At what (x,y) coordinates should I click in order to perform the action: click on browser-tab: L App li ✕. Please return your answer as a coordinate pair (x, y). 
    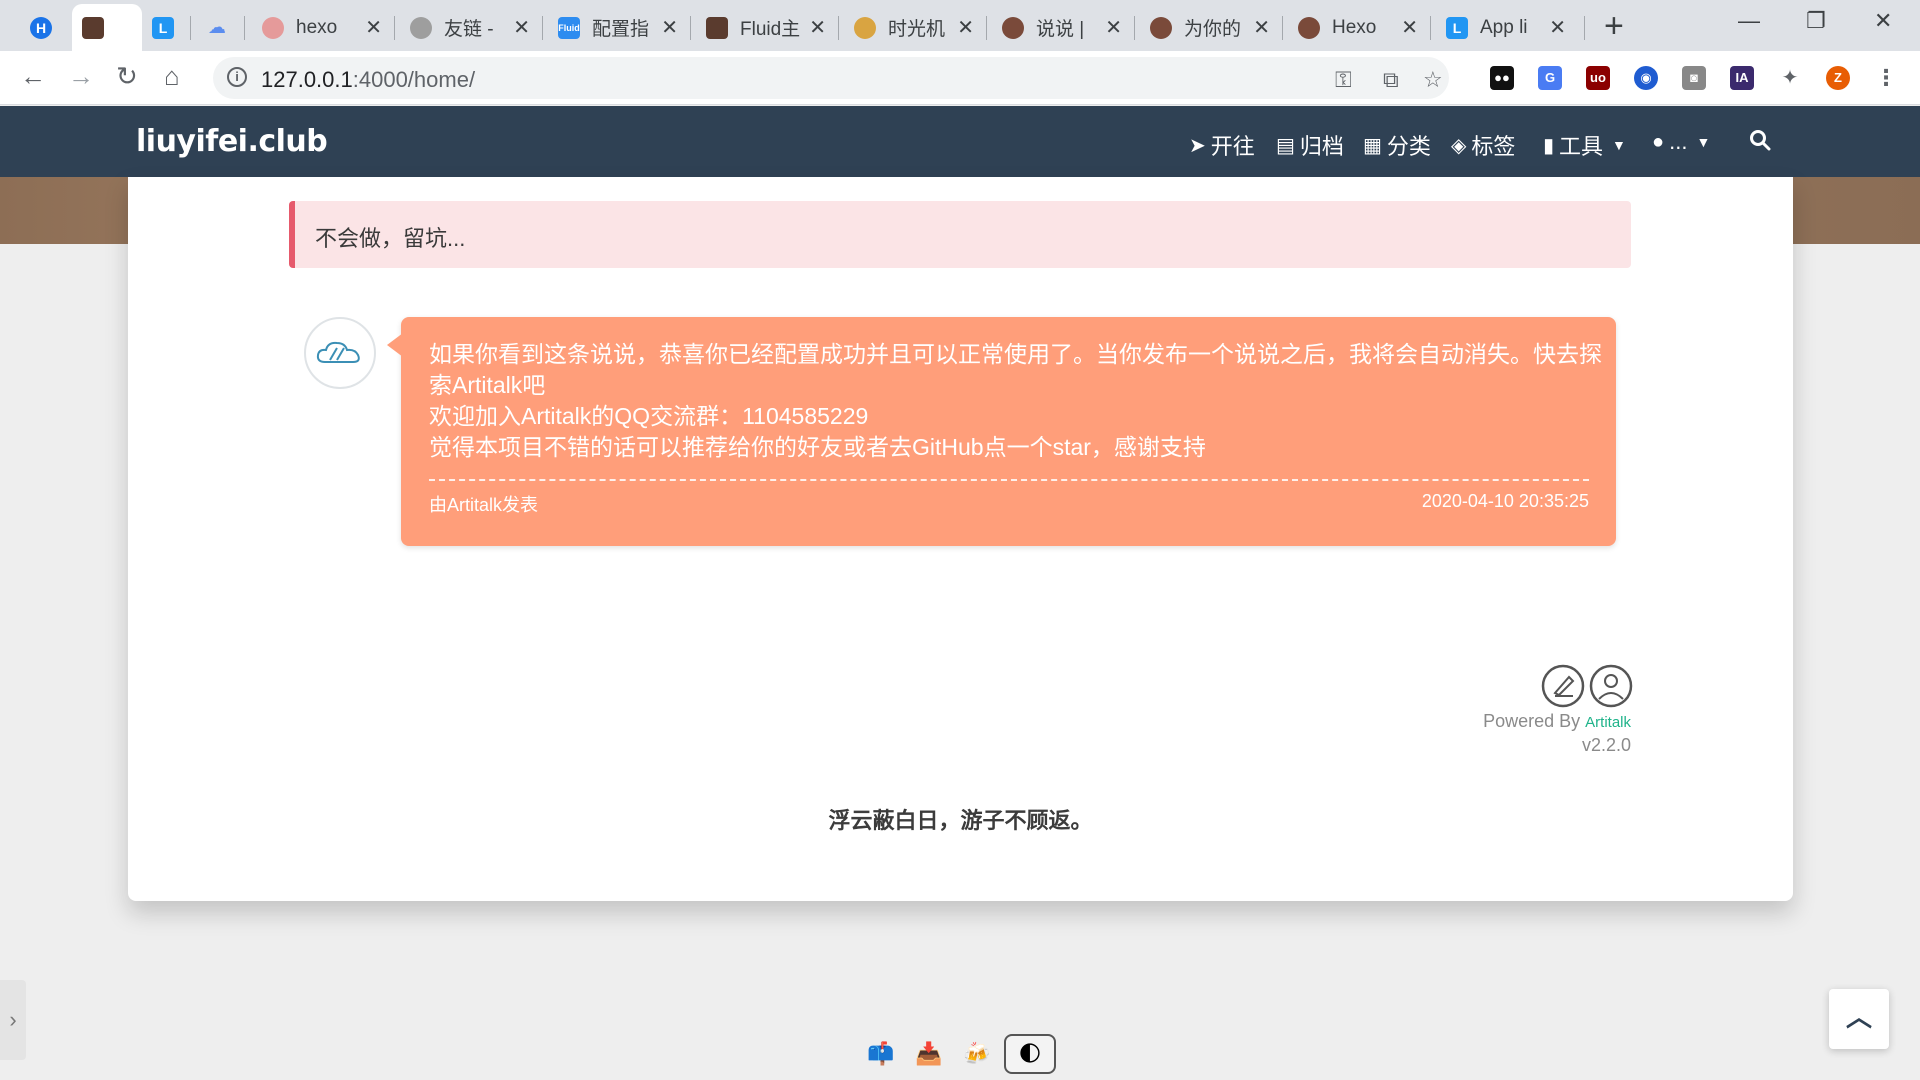
    Looking at the image, I should click on (1506, 27).